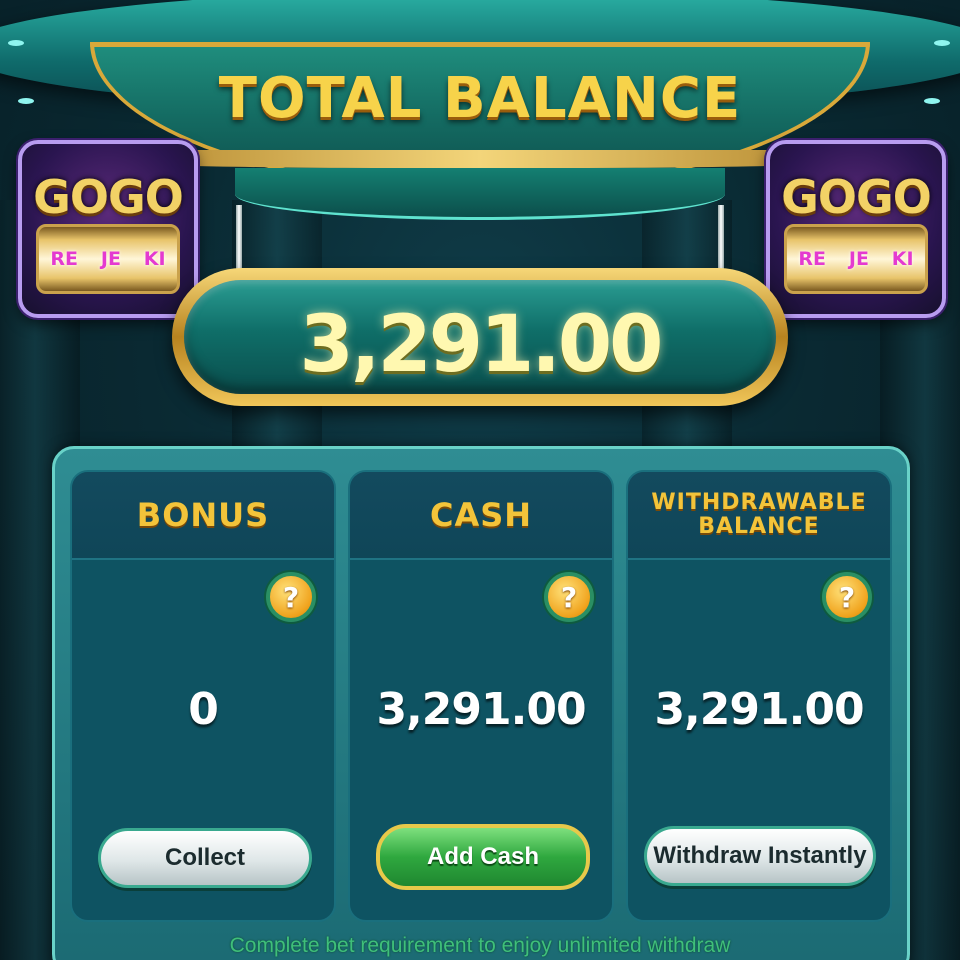 This screenshot has width=960, height=960. I want to click on card-header: WITHDRAWABLE BALANCE, so click(759, 516).